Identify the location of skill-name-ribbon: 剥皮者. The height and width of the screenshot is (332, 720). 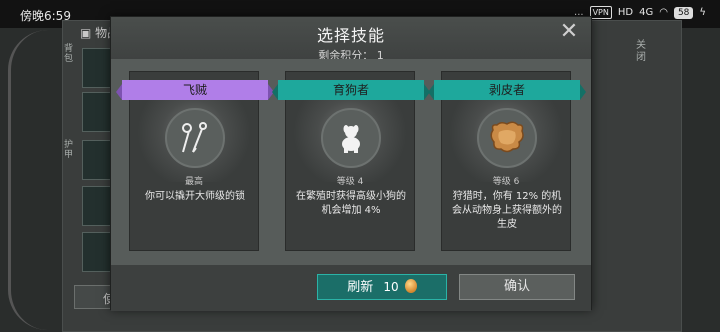
(507, 90).